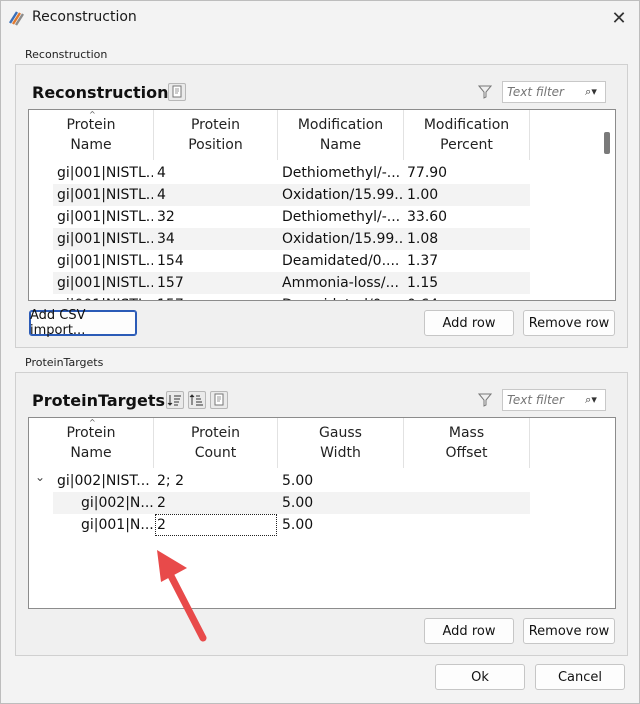  Describe the element at coordinates (66, 54) in the screenshot. I see `reconstruction-group-label: Reconstruction` at that location.